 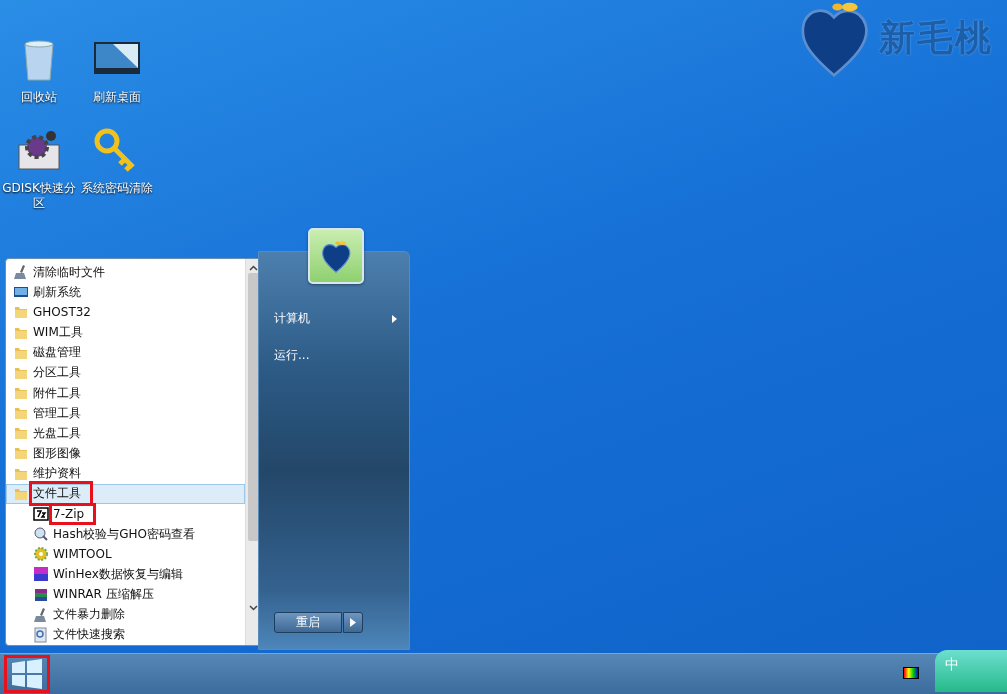 I want to click on triangle-arrow-icon, so click(x=353, y=622).